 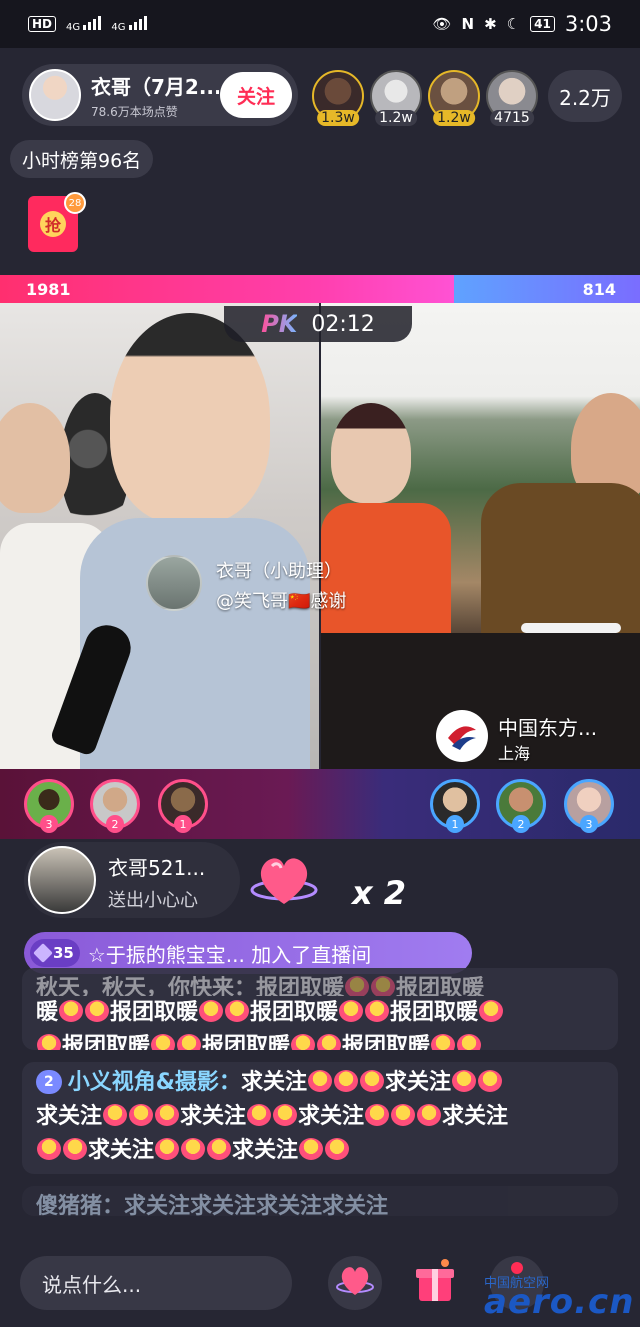 I want to click on red-packet-icon: 抢, so click(x=53, y=224).